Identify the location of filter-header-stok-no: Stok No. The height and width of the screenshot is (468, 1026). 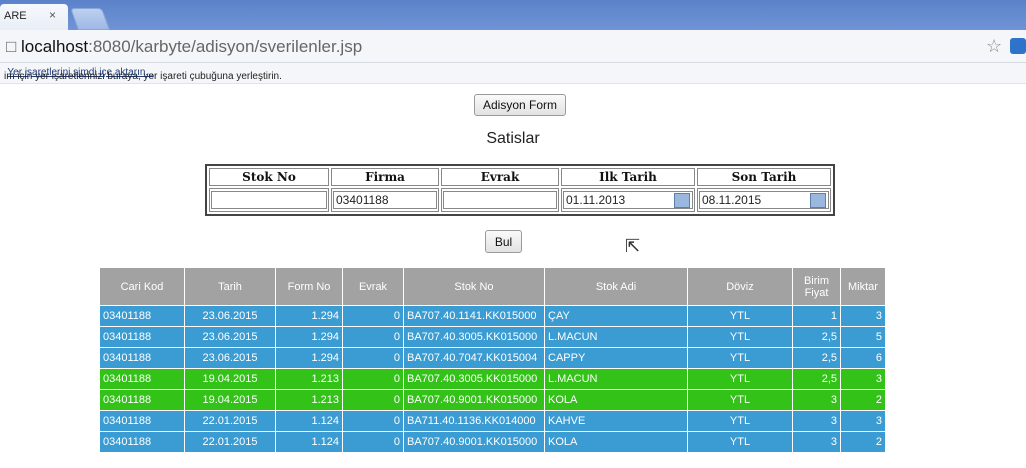
(269, 177).